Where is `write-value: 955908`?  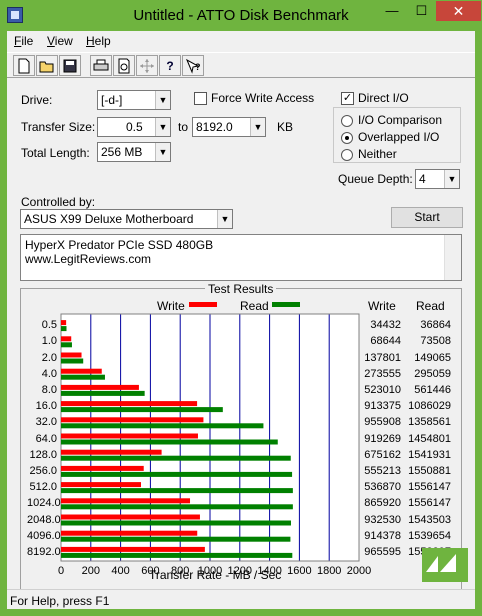
write-value: 955908 is located at coordinates (382, 422).